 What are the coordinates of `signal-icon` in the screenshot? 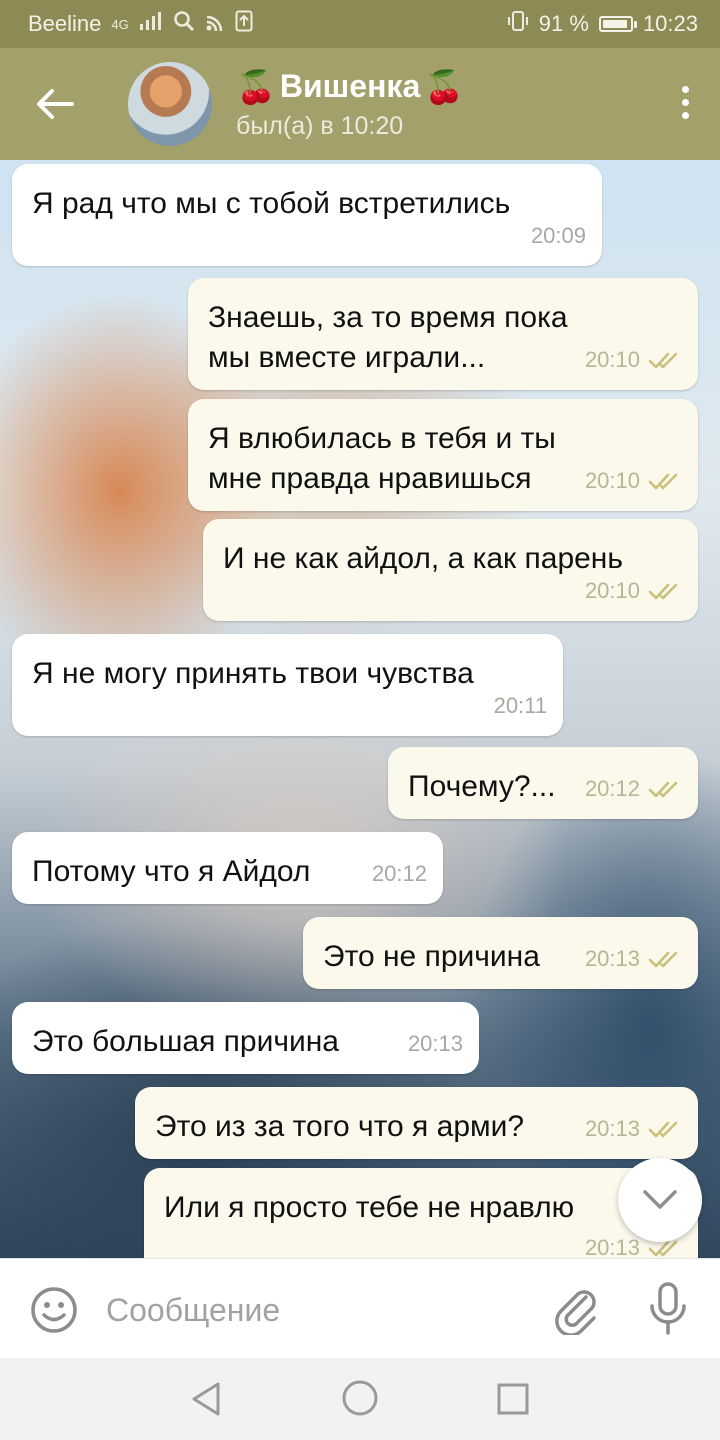 It's located at (151, 24).